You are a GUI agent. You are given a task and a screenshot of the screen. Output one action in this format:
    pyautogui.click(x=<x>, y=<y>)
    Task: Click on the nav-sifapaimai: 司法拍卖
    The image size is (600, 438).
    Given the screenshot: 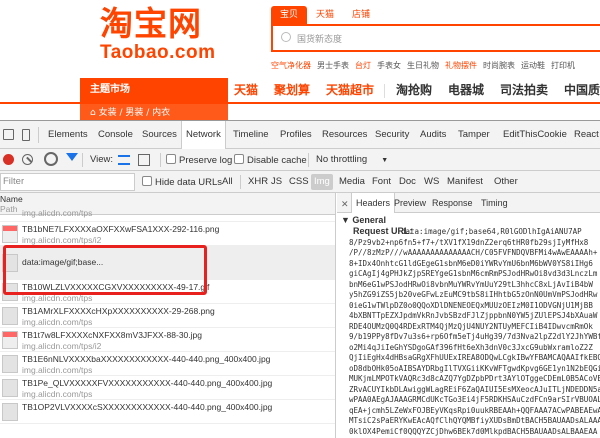 What is the action you would take?
    pyautogui.click(x=524, y=91)
    